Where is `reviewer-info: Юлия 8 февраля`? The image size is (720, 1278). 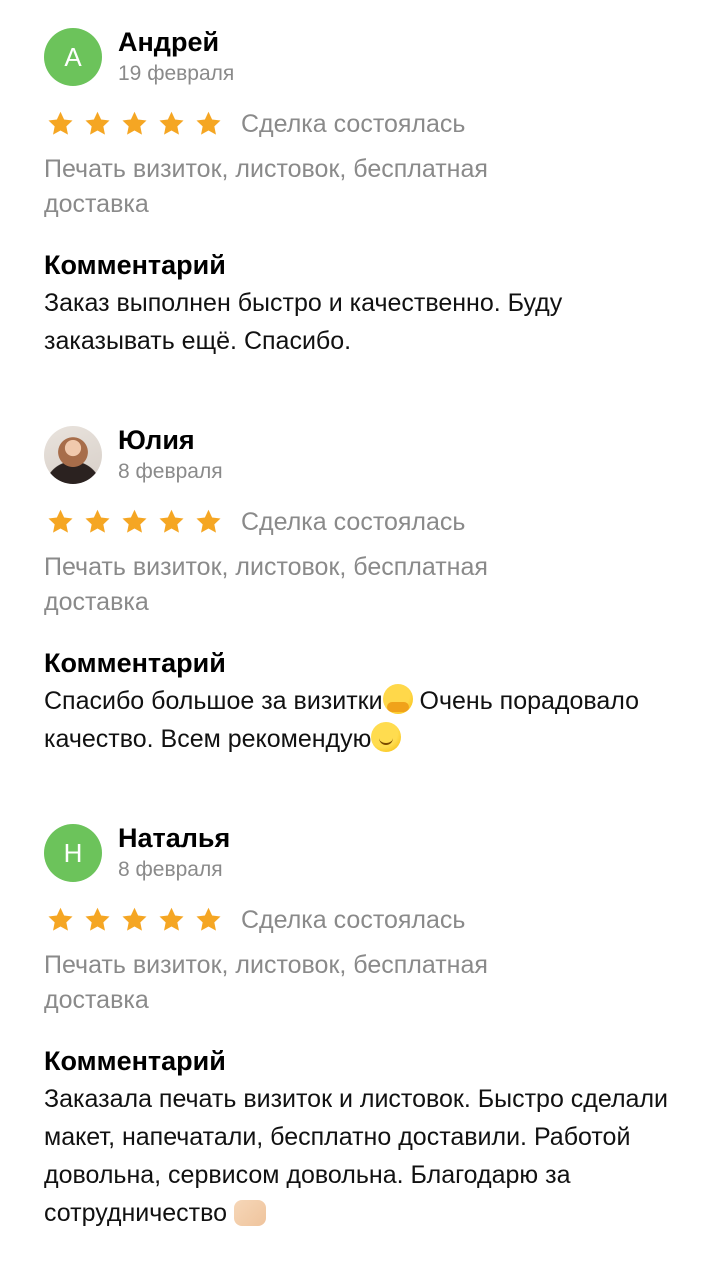 reviewer-info: Юлия 8 февраля is located at coordinates (170, 455).